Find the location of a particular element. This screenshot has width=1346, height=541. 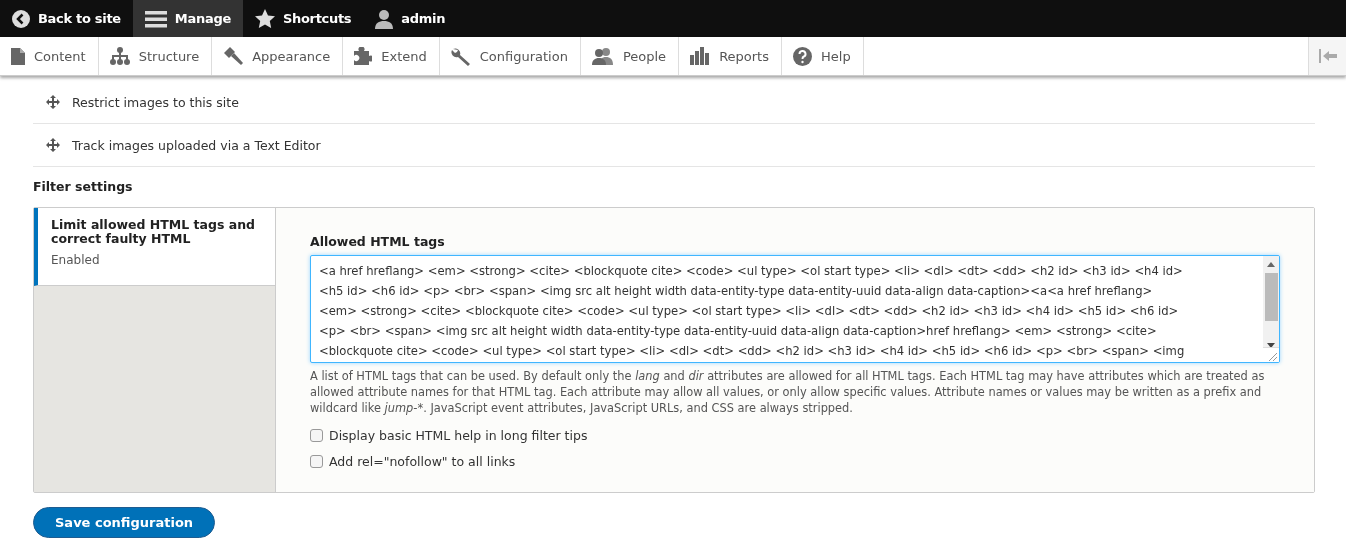

puzzle-icon is located at coordinates (363, 56).